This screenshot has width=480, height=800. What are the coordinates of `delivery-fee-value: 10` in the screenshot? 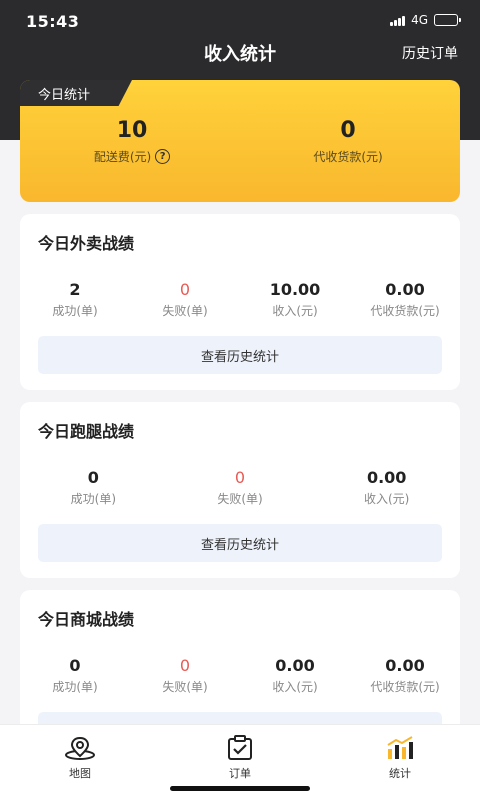 It's located at (132, 130).